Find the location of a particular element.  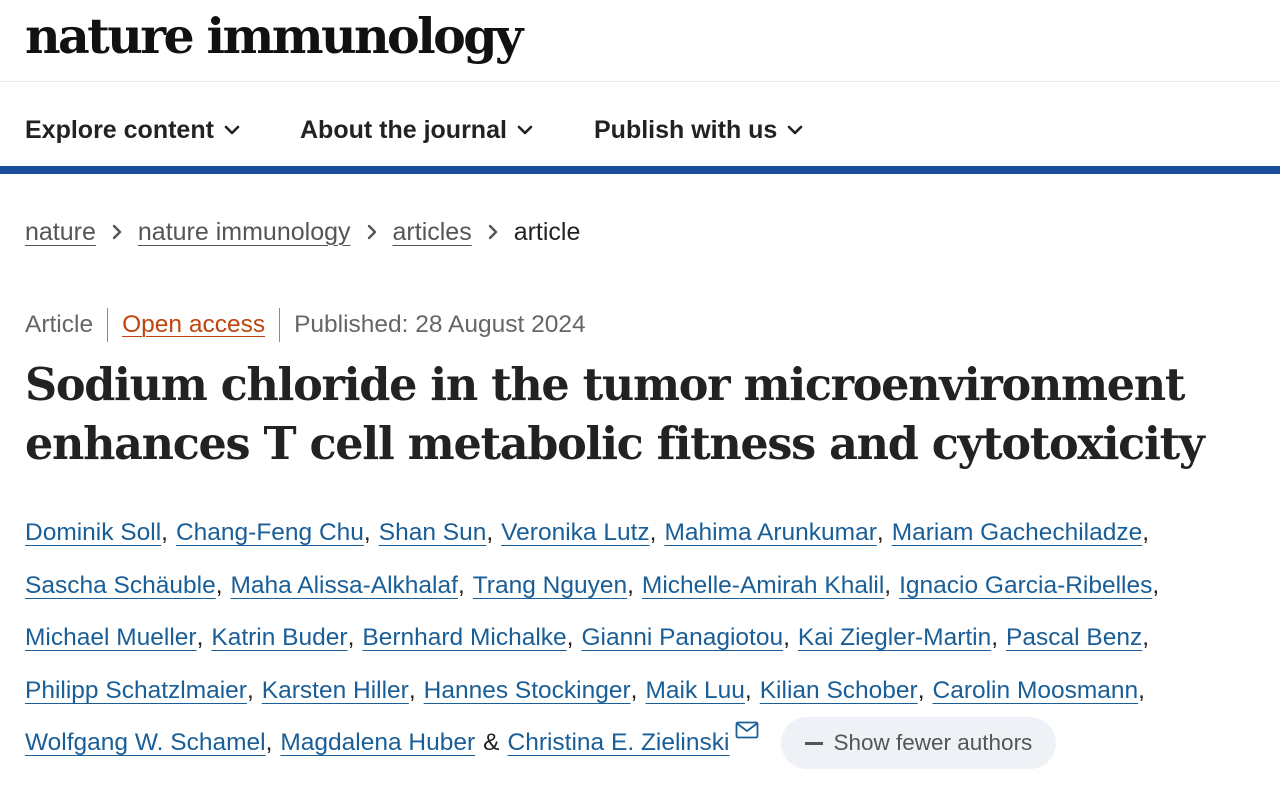

show-fewer-authors-button: Show fewer authors is located at coordinates (919, 743).